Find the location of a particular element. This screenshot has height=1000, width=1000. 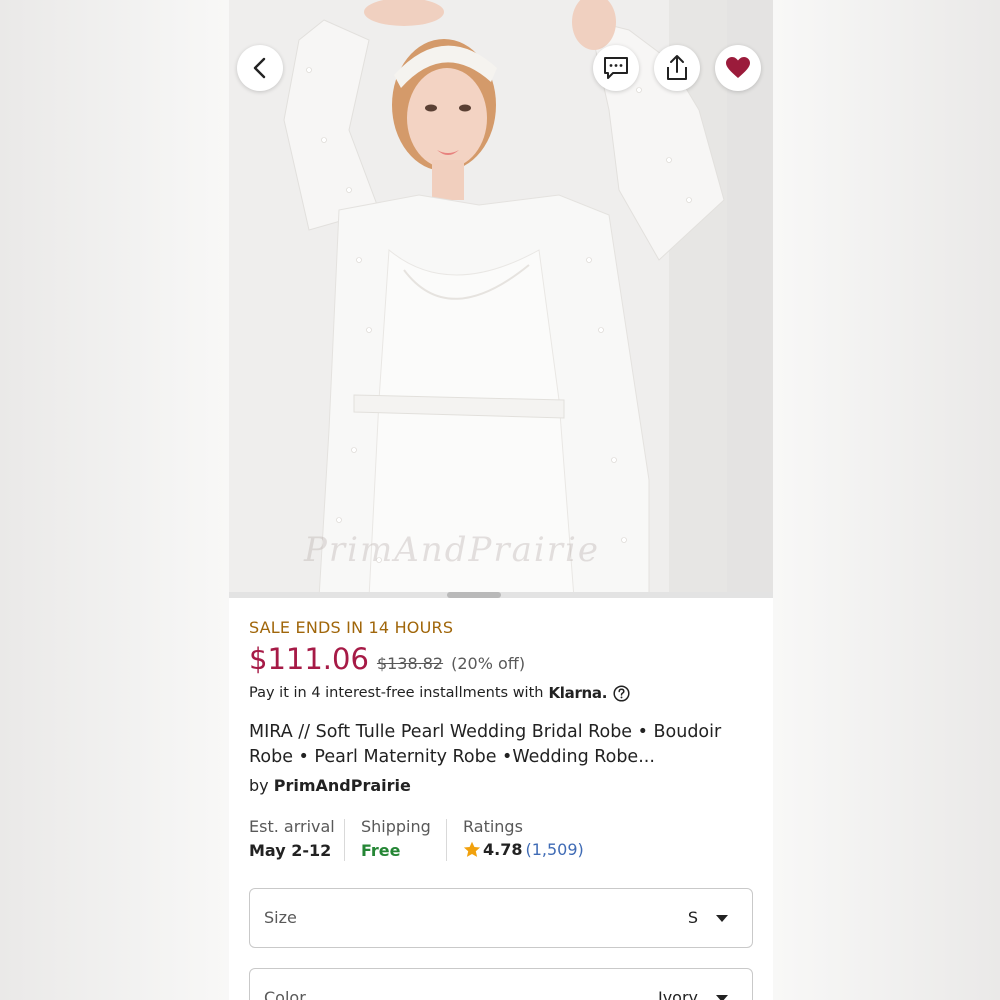

image-watermark: PrimAndPrairie is located at coordinates (452, 550).